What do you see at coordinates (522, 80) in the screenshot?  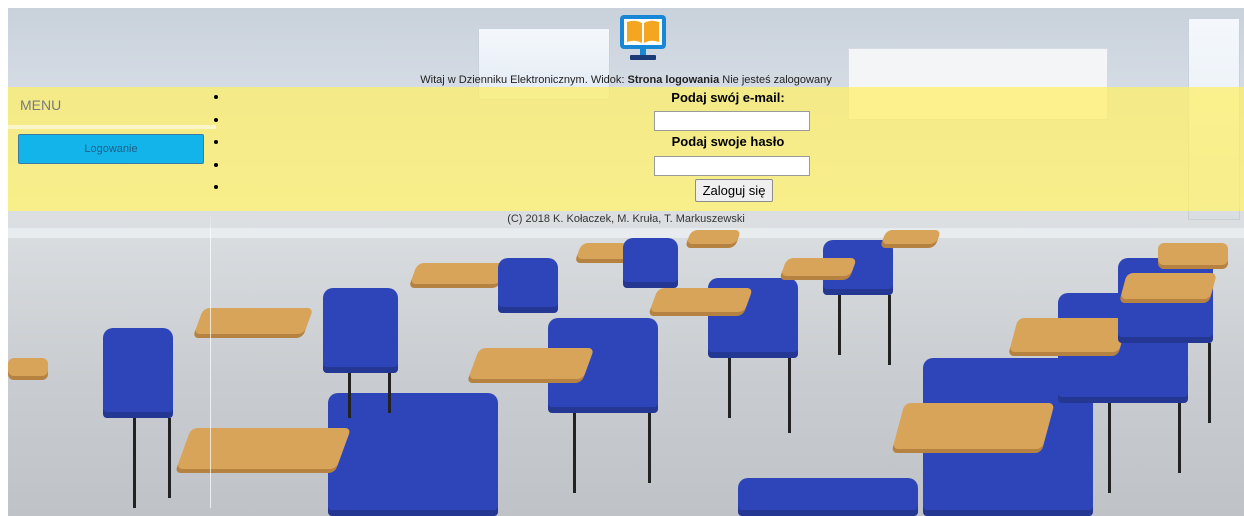 I see `welcome-prefix: Witaj w Dzienniku Elektronicznym. Widok:` at bounding box center [522, 80].